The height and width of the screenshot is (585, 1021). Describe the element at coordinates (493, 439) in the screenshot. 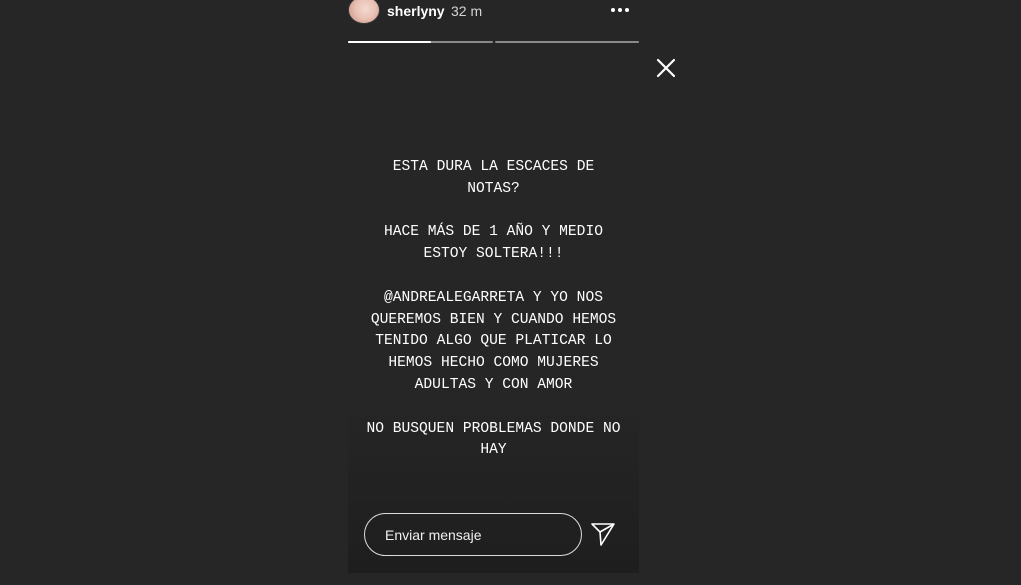

I see `story-paragraph: NO BUSQUEN PROBLEMAS DONDE NO HAY` at that location.